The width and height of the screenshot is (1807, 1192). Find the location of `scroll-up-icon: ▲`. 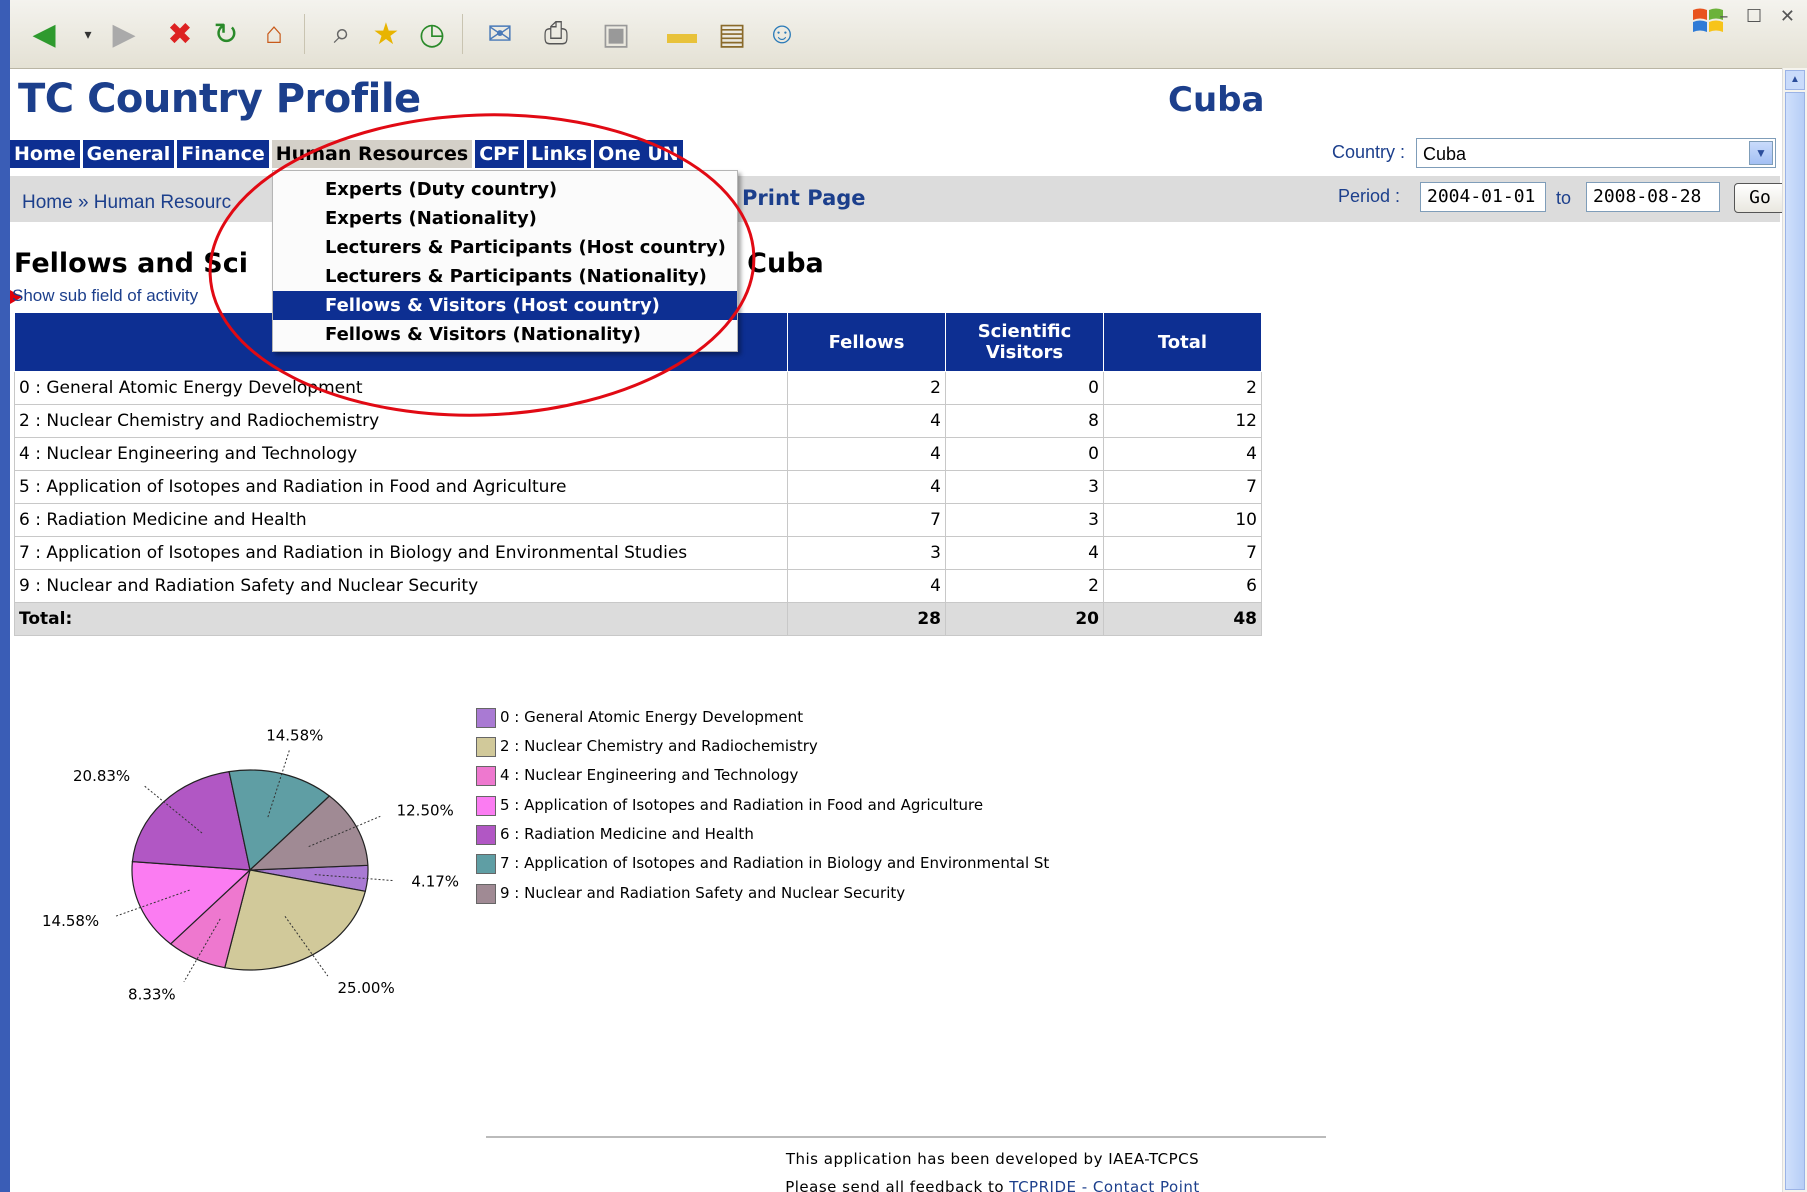

scroll-up-icon: ▲ is located at coordinates (1795, 80).